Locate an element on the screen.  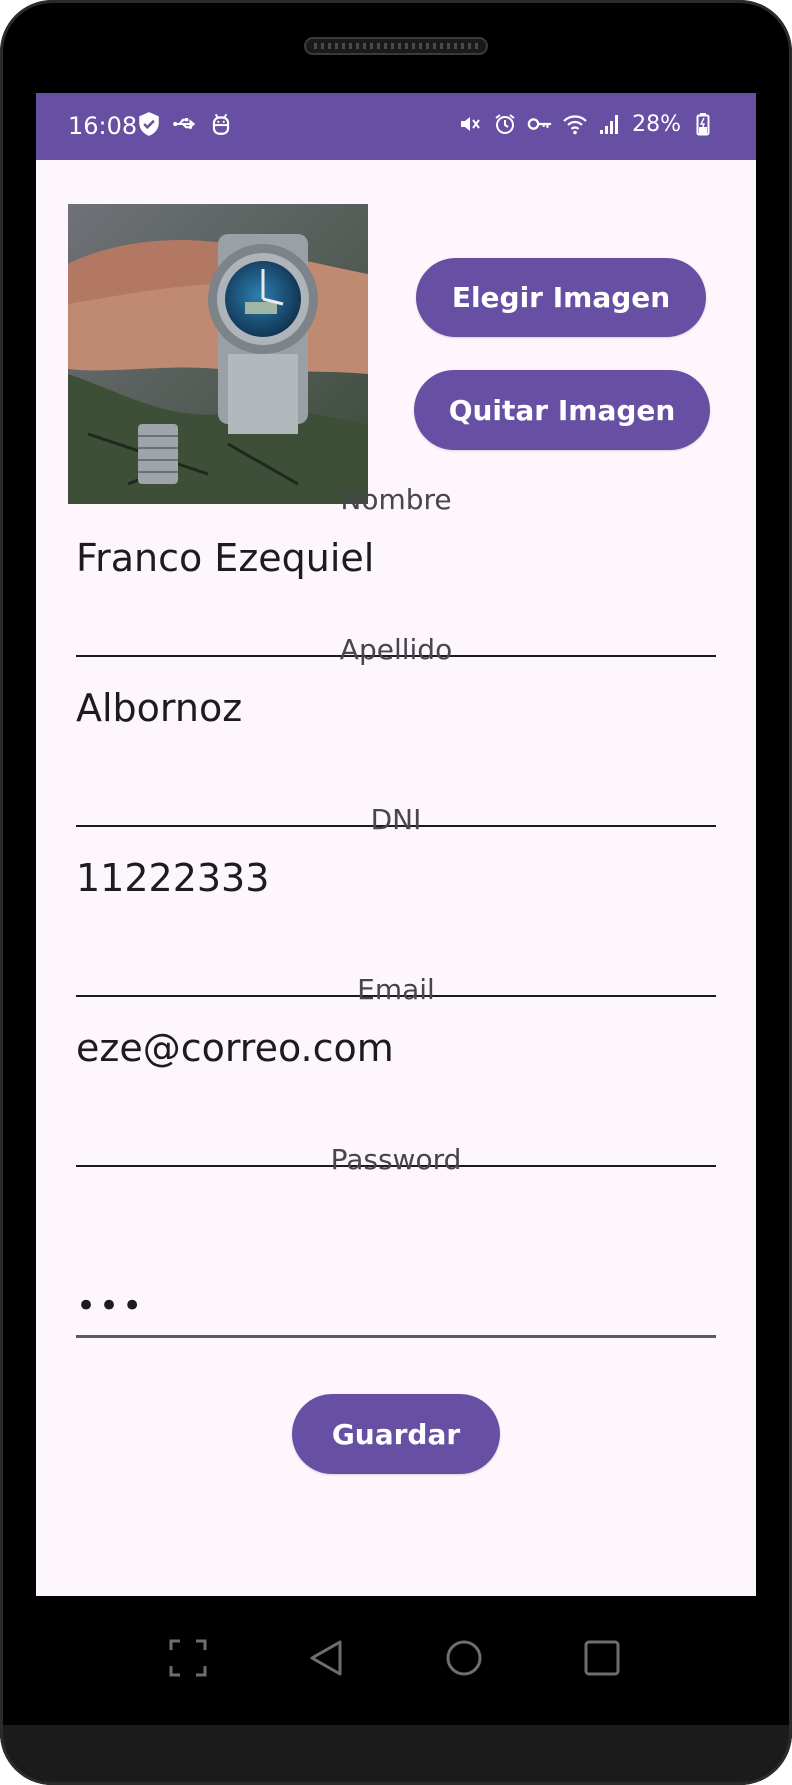
status-bar: 16:08 28% is located at coordinates (396, 126).